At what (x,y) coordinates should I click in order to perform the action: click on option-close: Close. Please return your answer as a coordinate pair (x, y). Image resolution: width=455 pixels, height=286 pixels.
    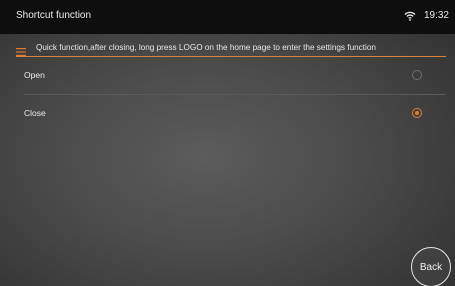
    Looking at the image, I should click on (235, 113).